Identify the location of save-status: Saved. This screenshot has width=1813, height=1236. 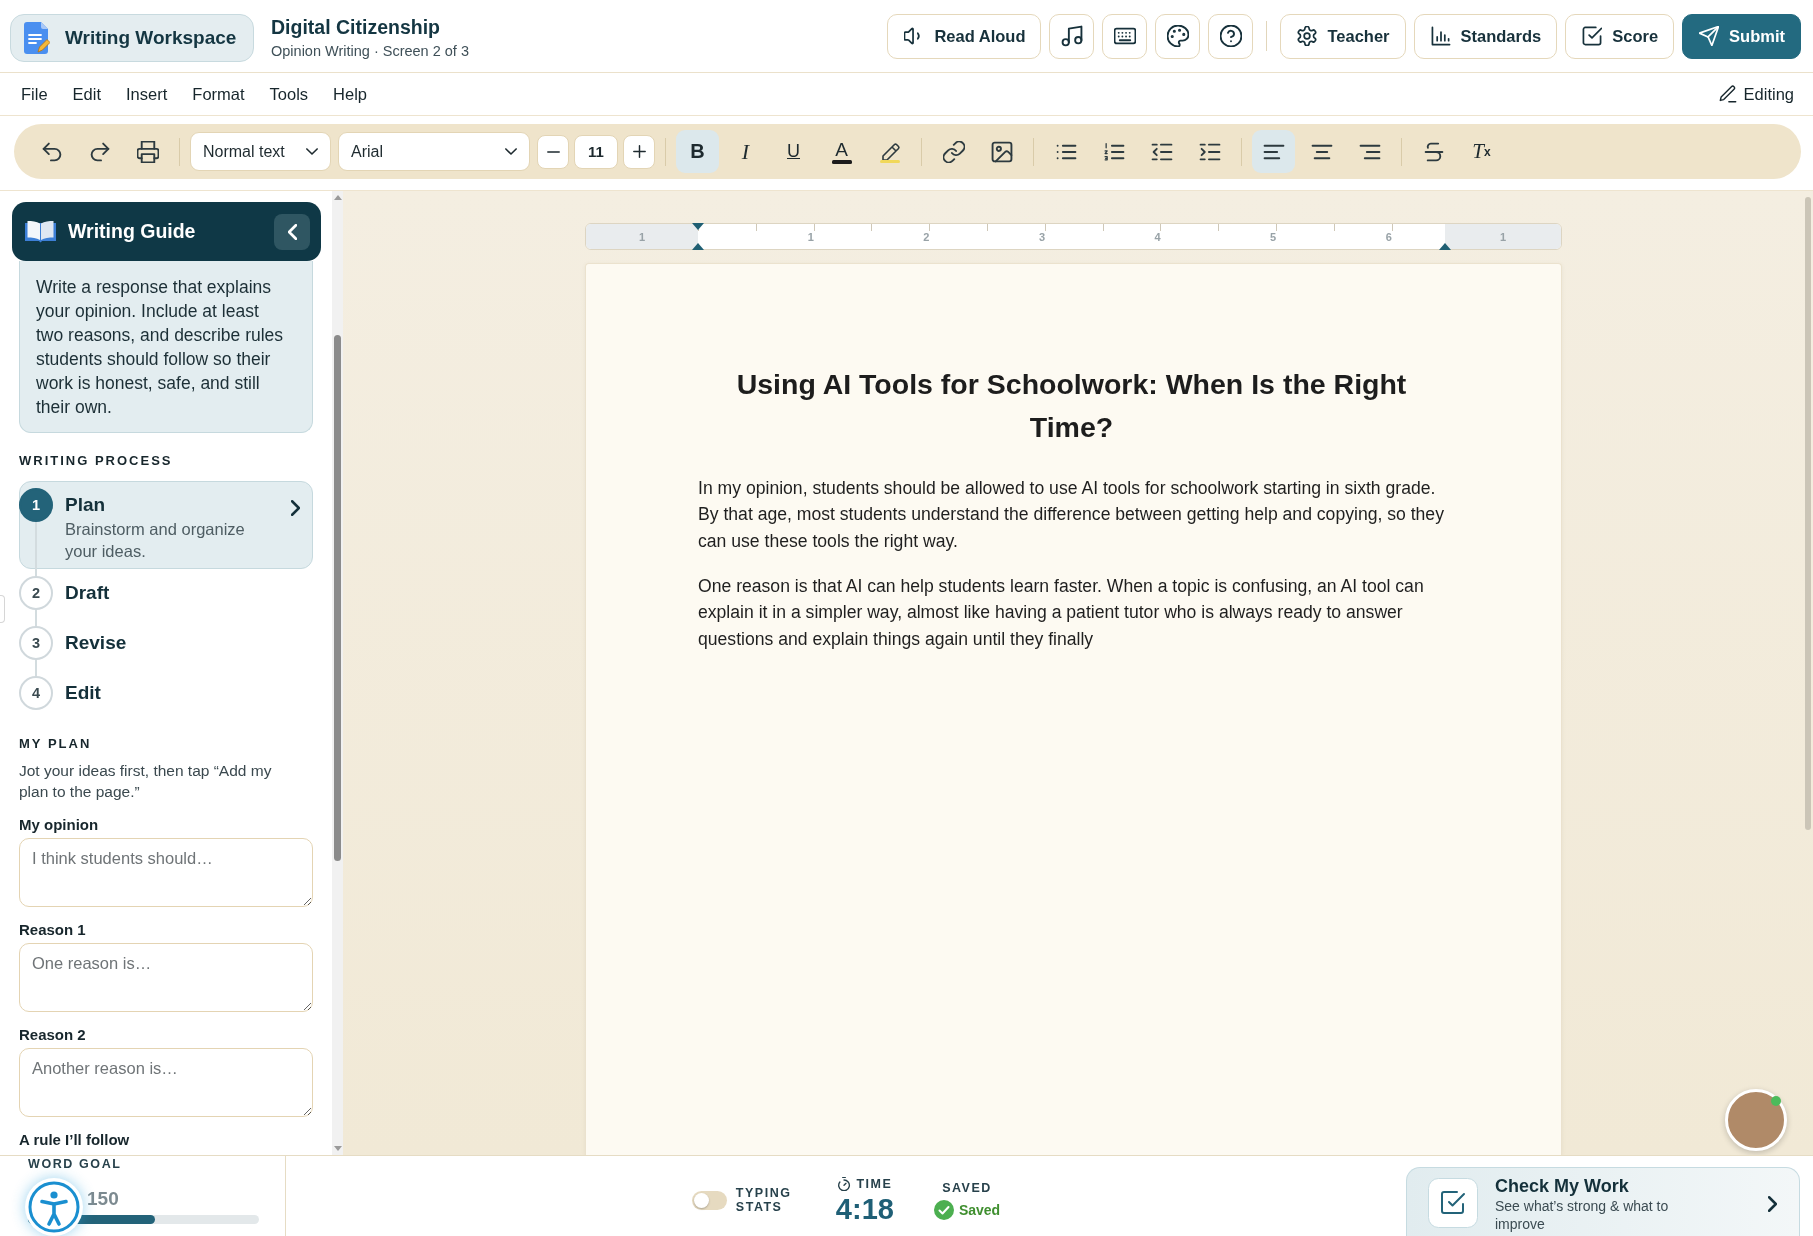
(979, 1209).